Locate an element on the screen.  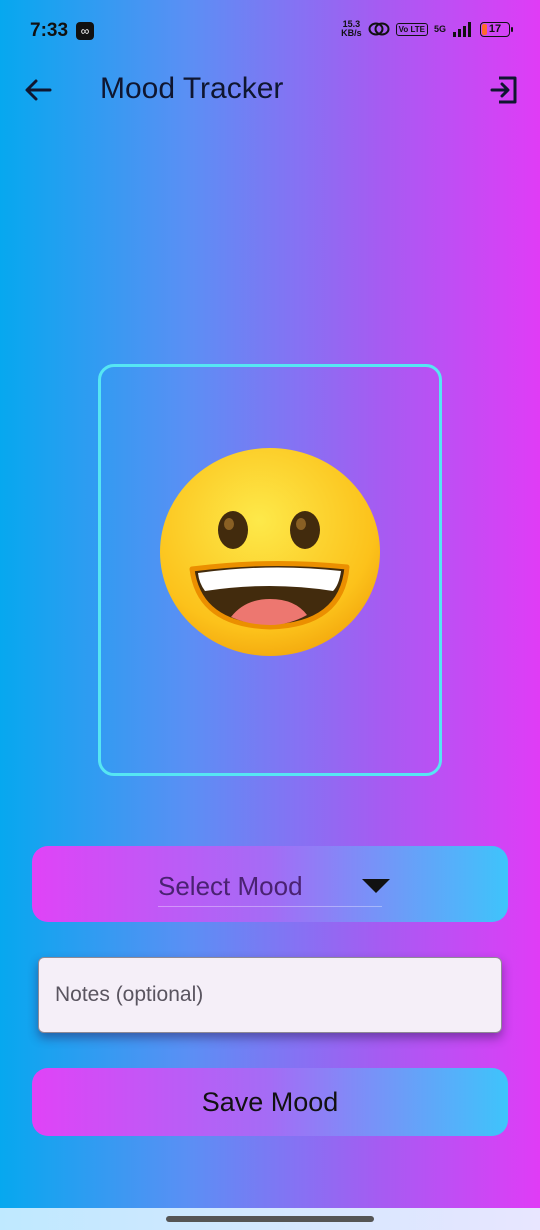
notes-input is located at coordinates (270, 995).